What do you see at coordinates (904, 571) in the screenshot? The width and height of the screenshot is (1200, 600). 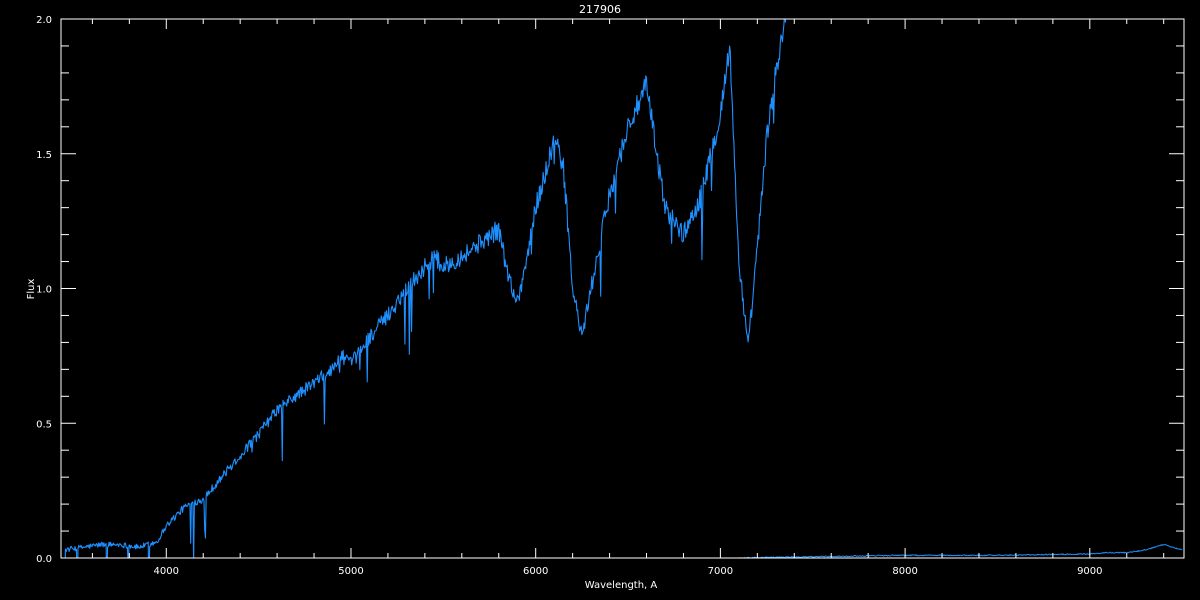 I see `x-tick-label-8000: 8000` at bounding box center [904, 571].